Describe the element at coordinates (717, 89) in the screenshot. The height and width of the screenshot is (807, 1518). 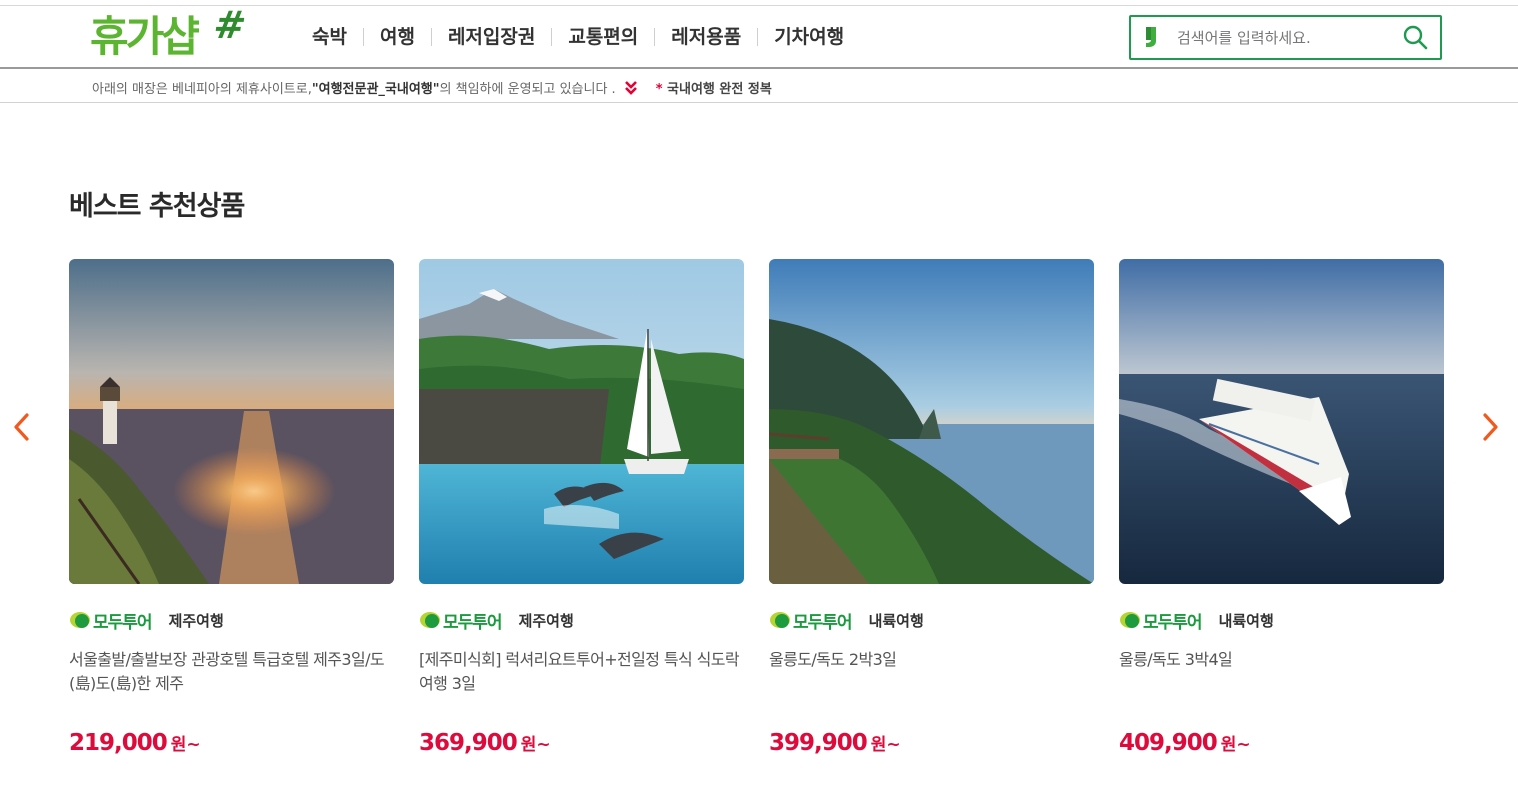
I see `notice-right-text: 국내여행 완전 정복` at that location.